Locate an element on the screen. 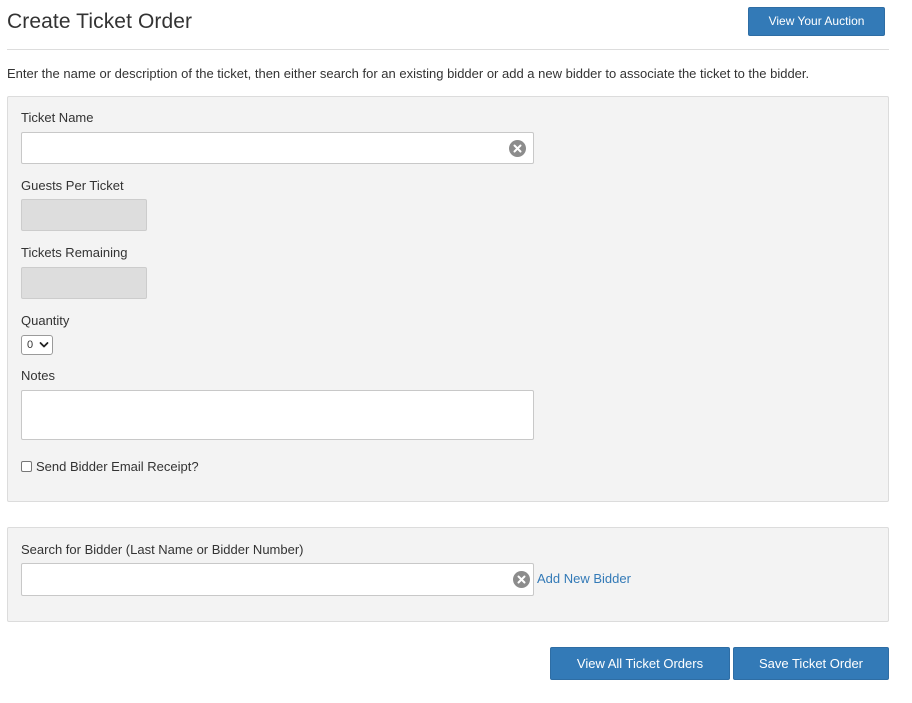  notes-textarea is located at coordinates (277, 415).